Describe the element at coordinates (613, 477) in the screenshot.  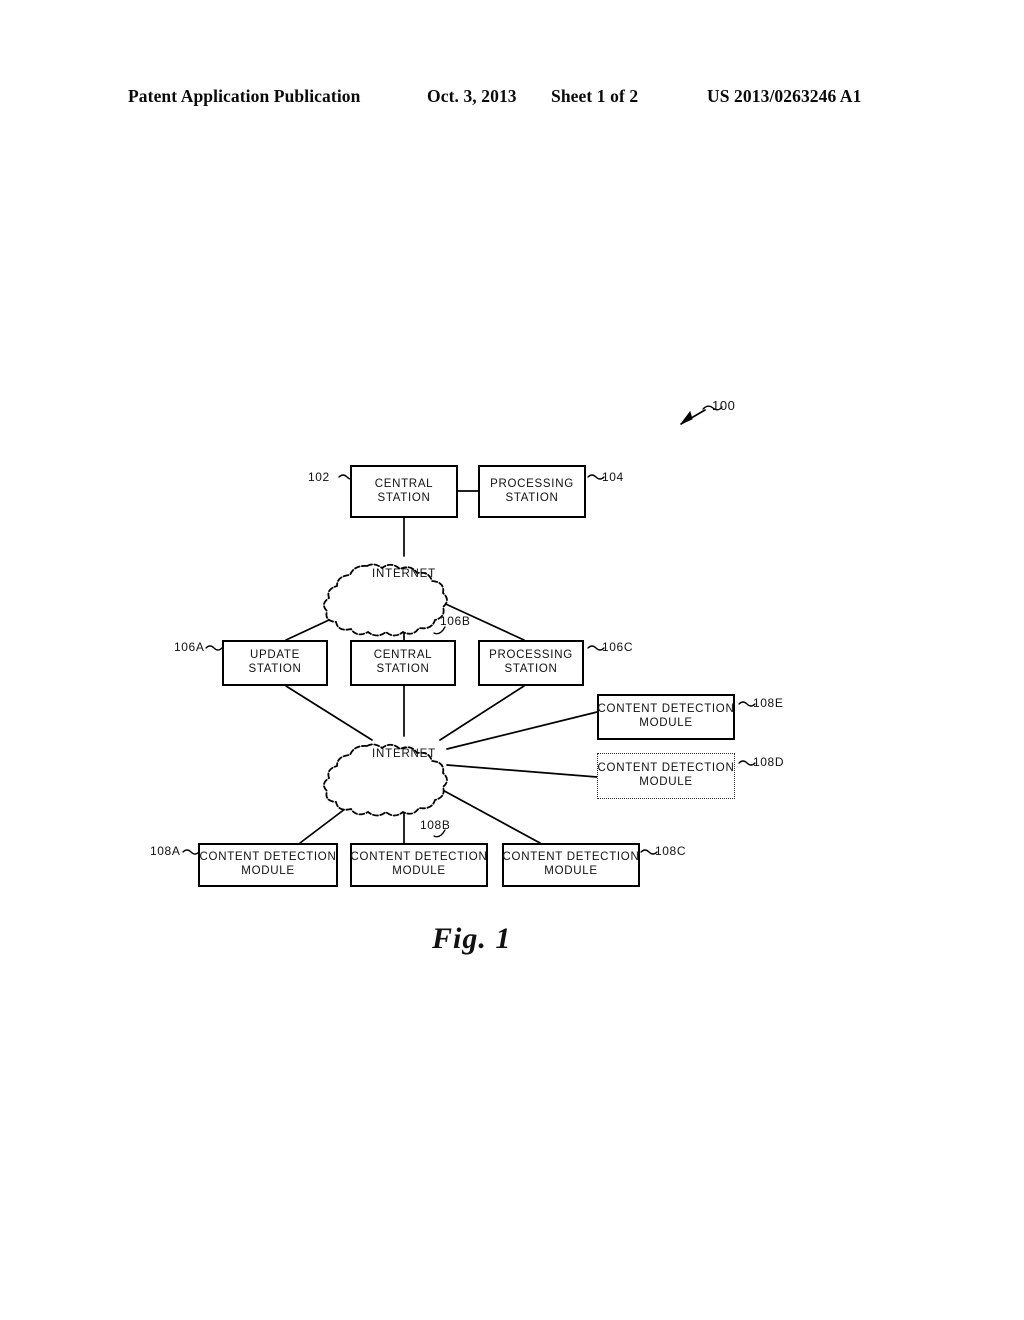
I see `refnum-104: 104` at that location.